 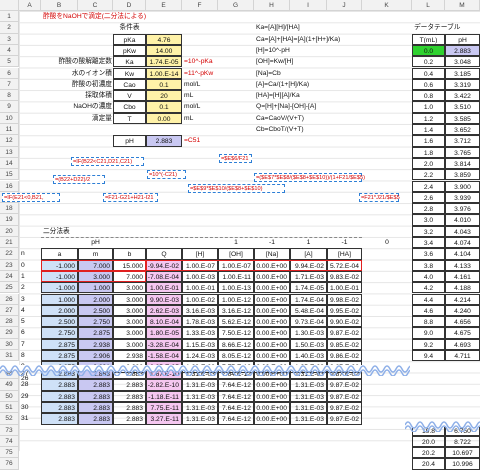 What do you see at coordinates (200, 344) in the screenshot?
I see `bisection-cell: 1.15.E-03` at bounding box center [200, 344].